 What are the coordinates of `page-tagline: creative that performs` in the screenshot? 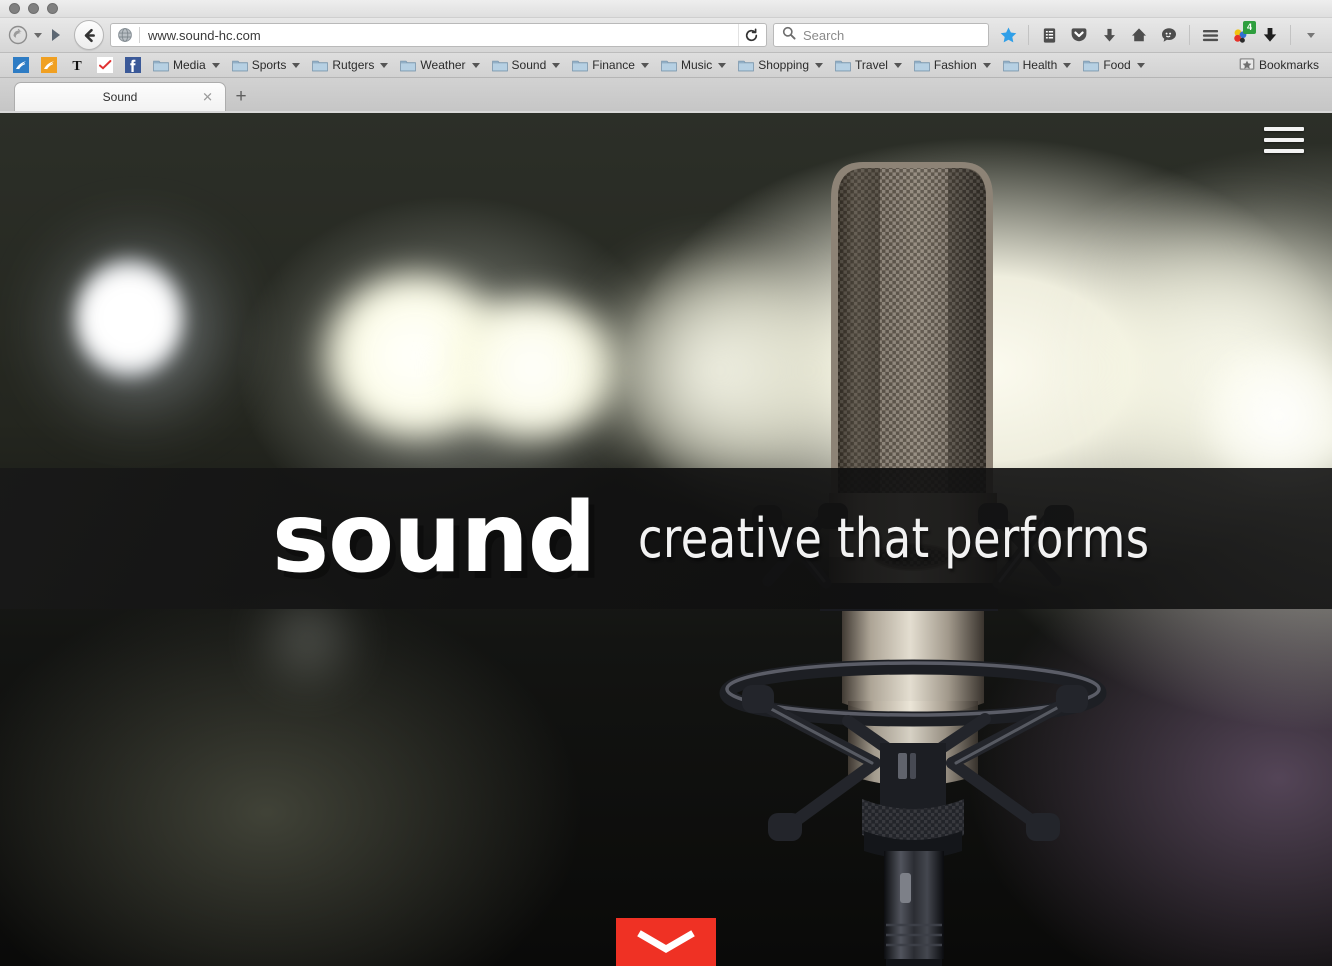 It's located at (893, 538).